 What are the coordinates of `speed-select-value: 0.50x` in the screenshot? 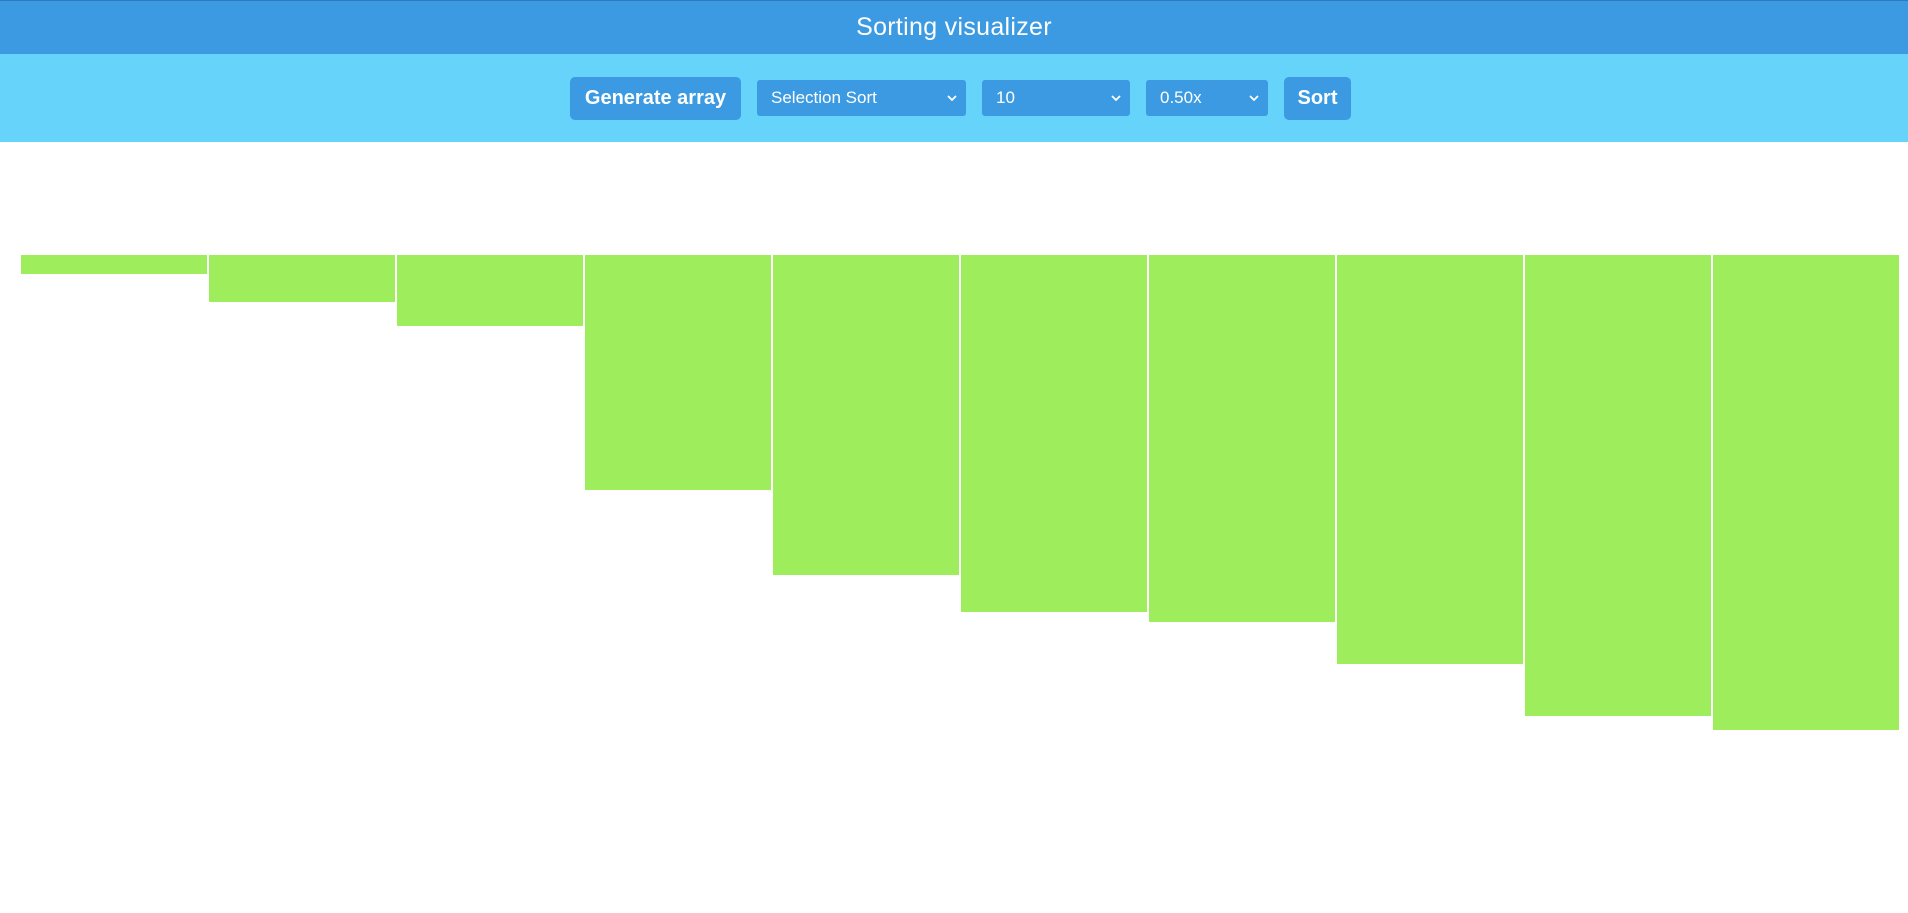 It's located at (1181, 97).